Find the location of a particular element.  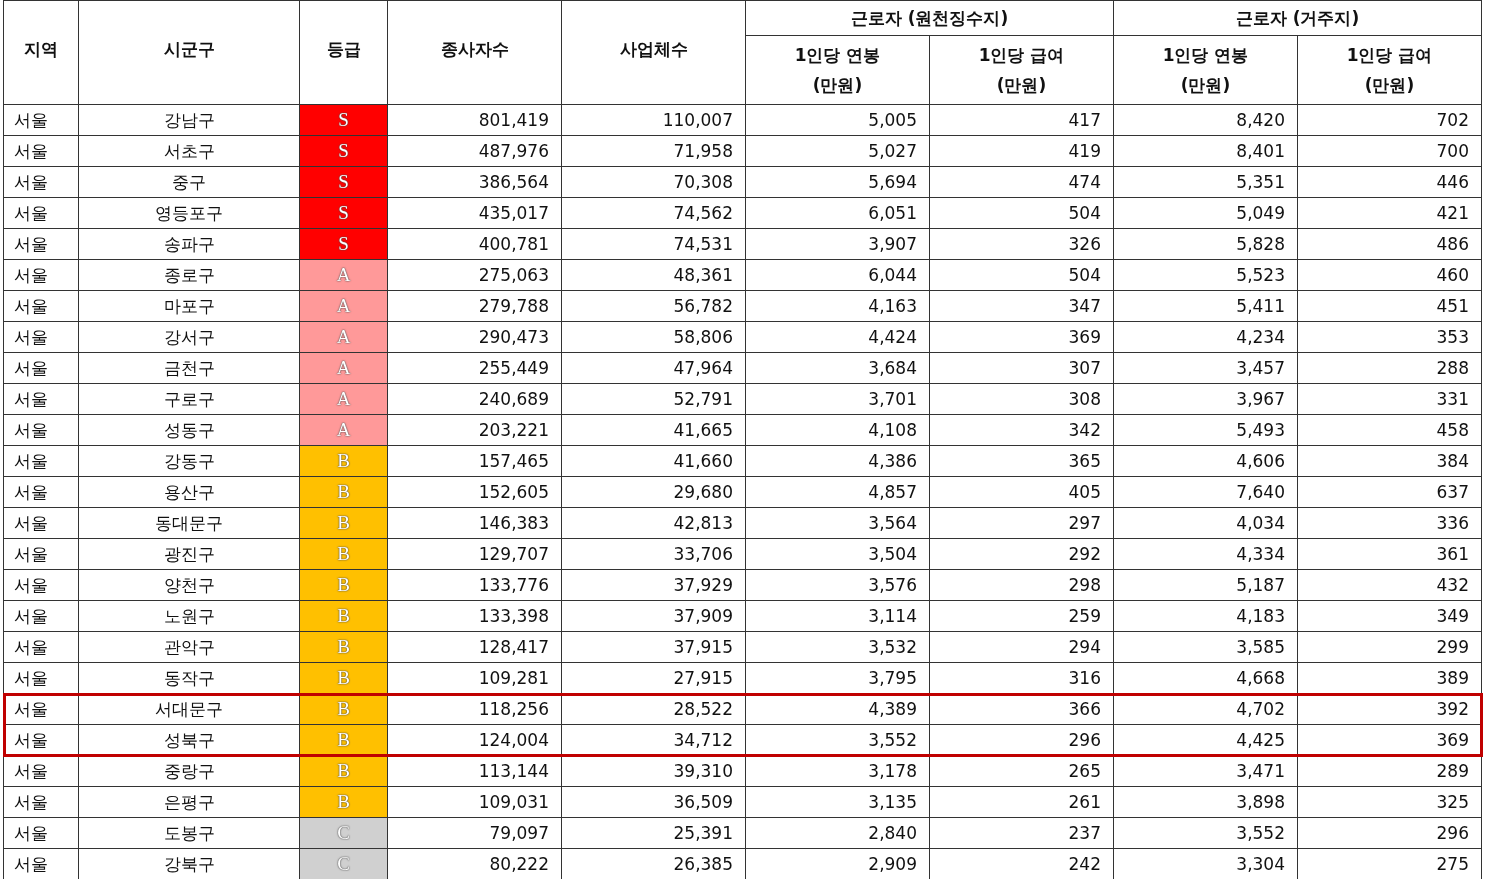

table-cell: 292 is located at coordinates (1021, 554).